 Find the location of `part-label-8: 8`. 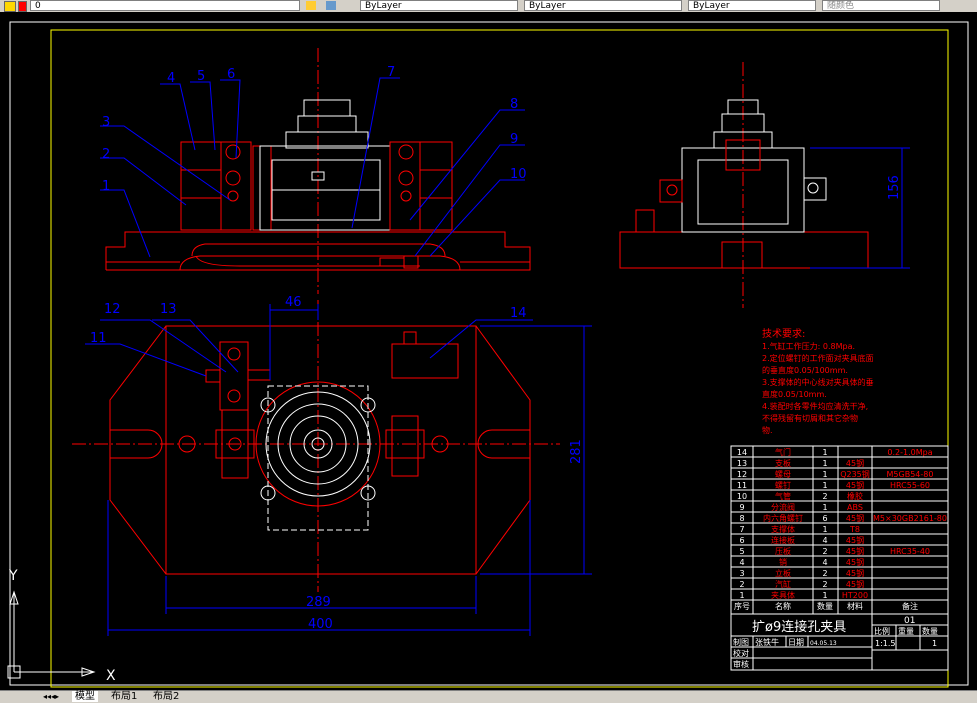

part-label-8: 8 is located at coordinates (514, 104).